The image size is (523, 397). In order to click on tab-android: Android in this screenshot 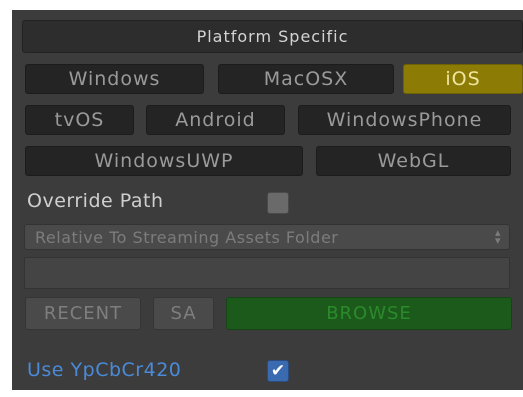, I will do `click(215, 120)`.